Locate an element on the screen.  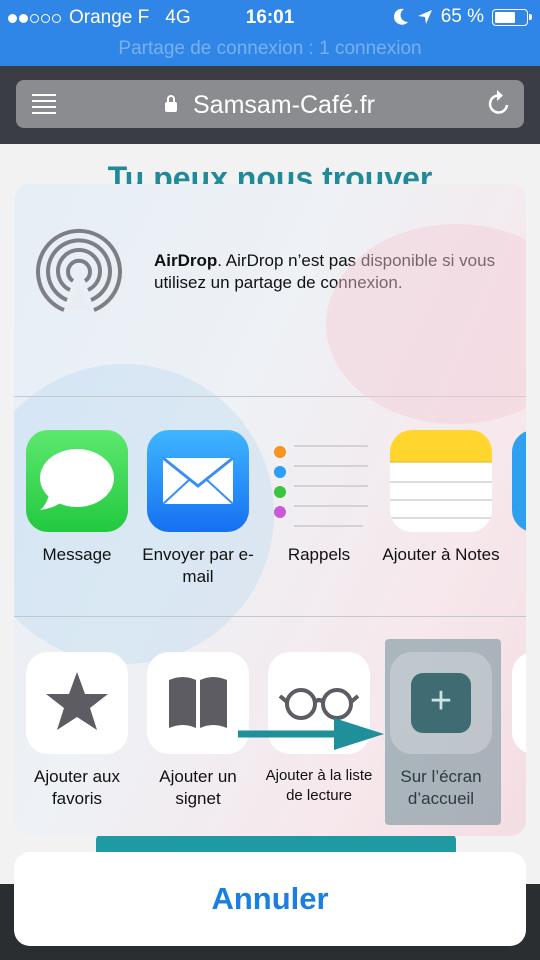
action-label: Ajouter un signet is located at coordinates (198, 787).